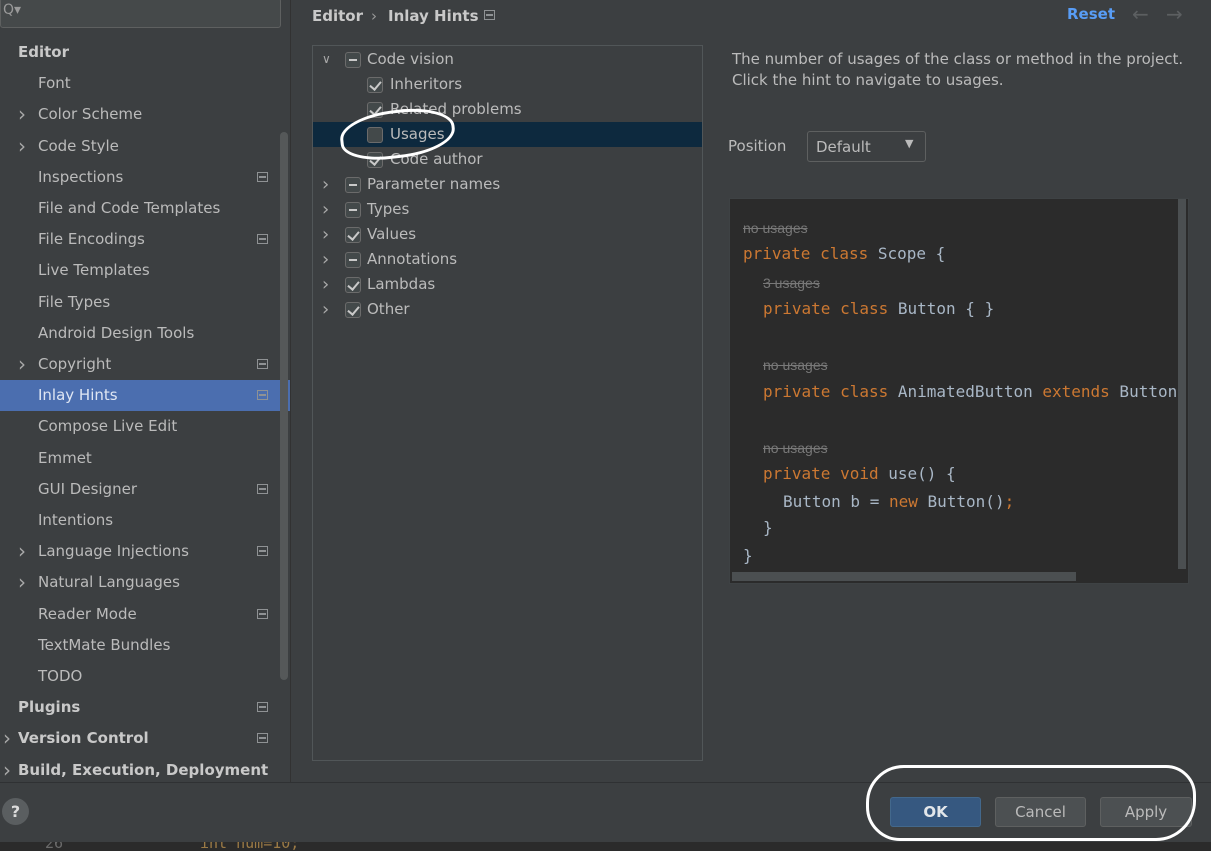 The image size is (1211, 851). Describe the element at coordinates (507, 209) in the screenshot. I see `tree-row: › Types` at that location.